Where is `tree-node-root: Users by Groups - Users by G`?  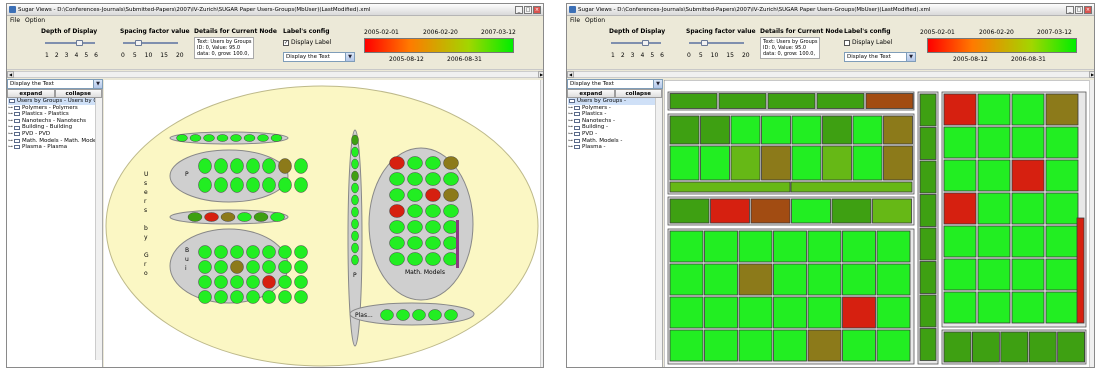 tree-node-root: Users by Groups - Users by G is located at coordinates (55, 101).